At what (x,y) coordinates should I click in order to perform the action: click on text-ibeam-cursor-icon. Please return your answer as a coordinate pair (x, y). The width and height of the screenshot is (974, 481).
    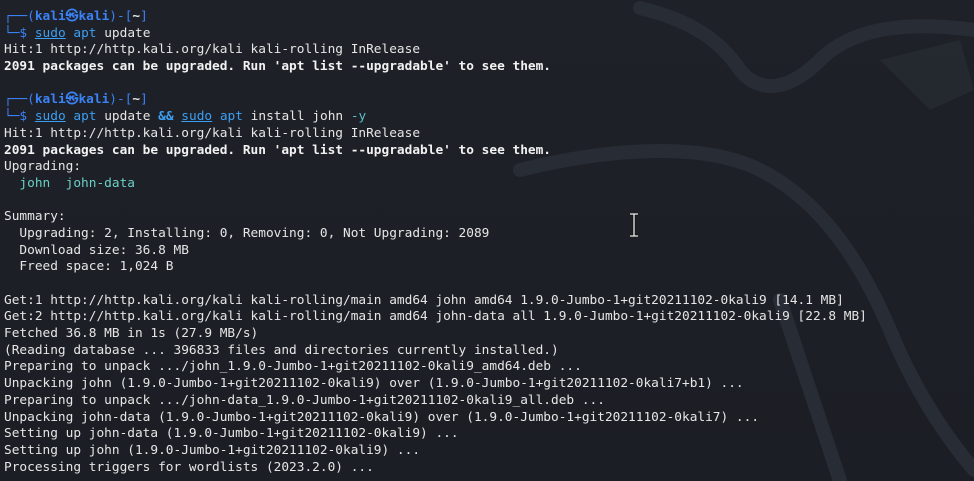
    Looking at the image, I should click on (634, 225).